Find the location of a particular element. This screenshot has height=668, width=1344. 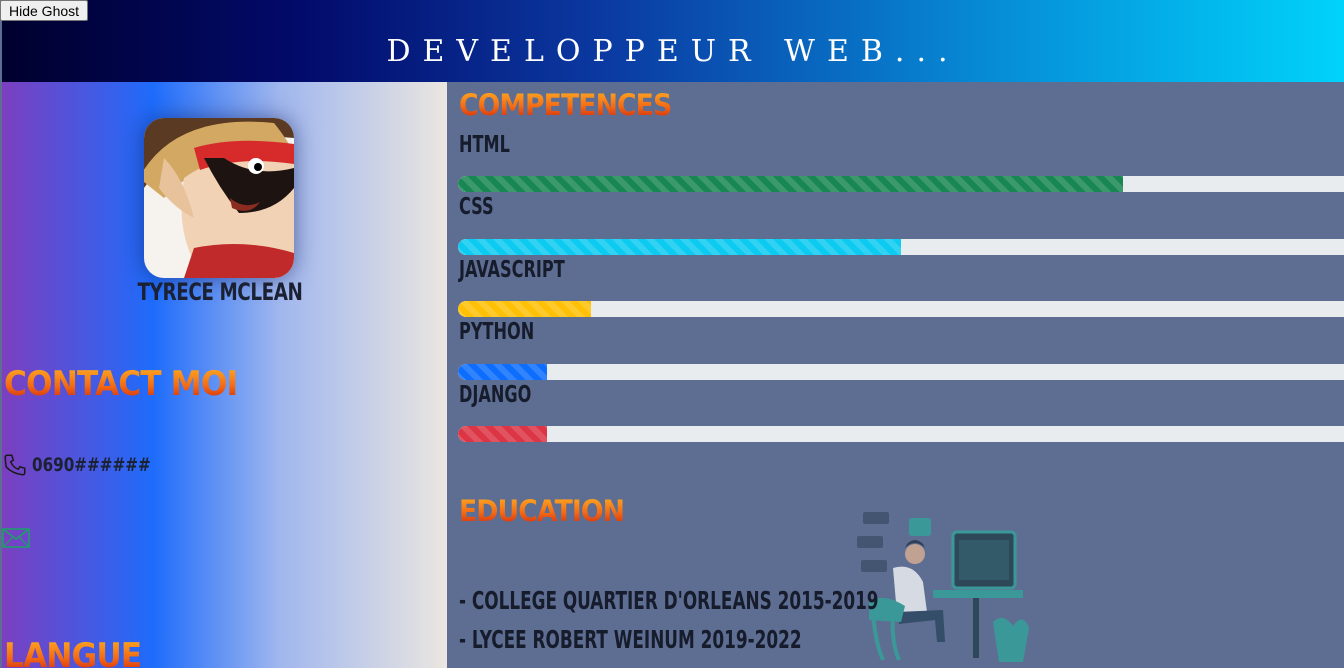

skill-label-python: PYTHON is located at coordinates (497, 332).